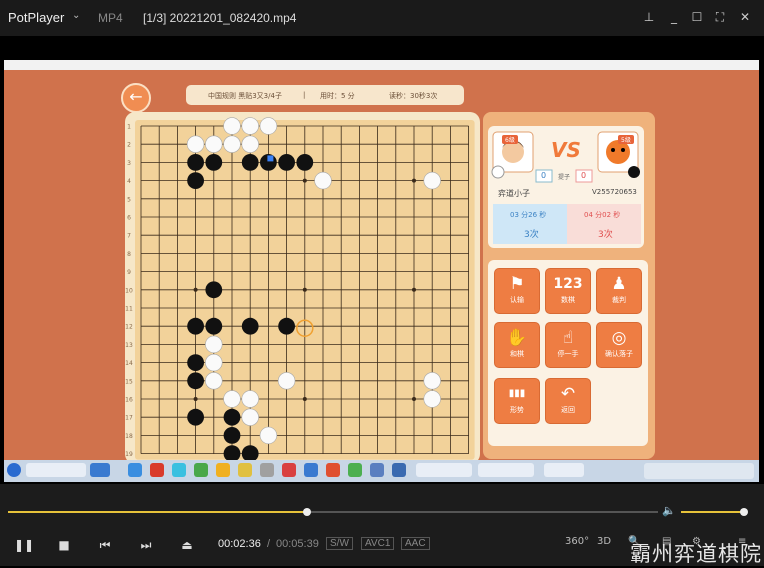 The width and height of the screenshot is (764, 568). I want to click on row-label: 17, so click(129, 418).